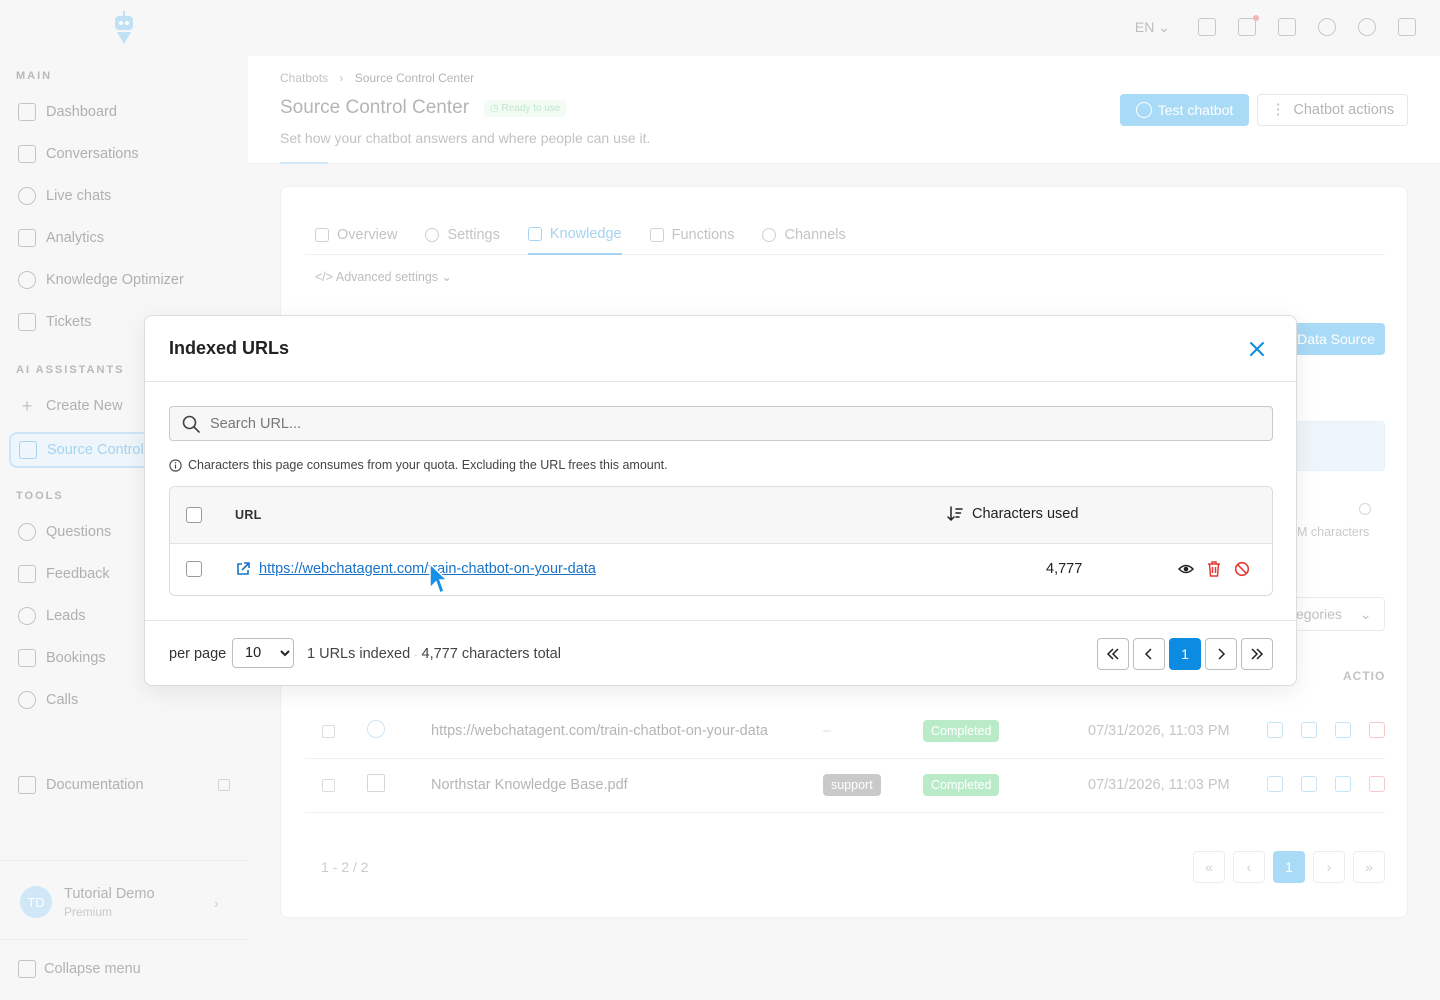  I want to click on search-box, so click(721, 423).